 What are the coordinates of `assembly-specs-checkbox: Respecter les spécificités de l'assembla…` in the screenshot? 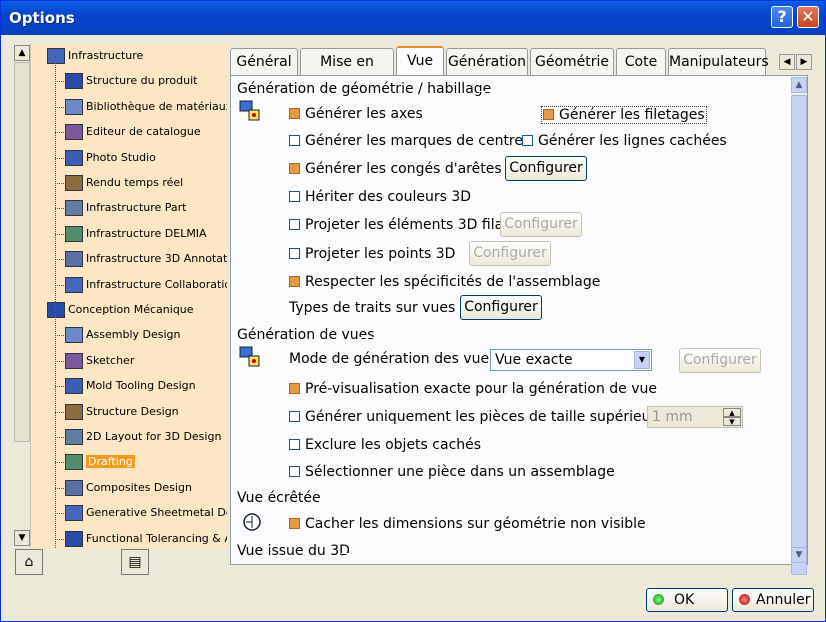 It's located at (444, 282).